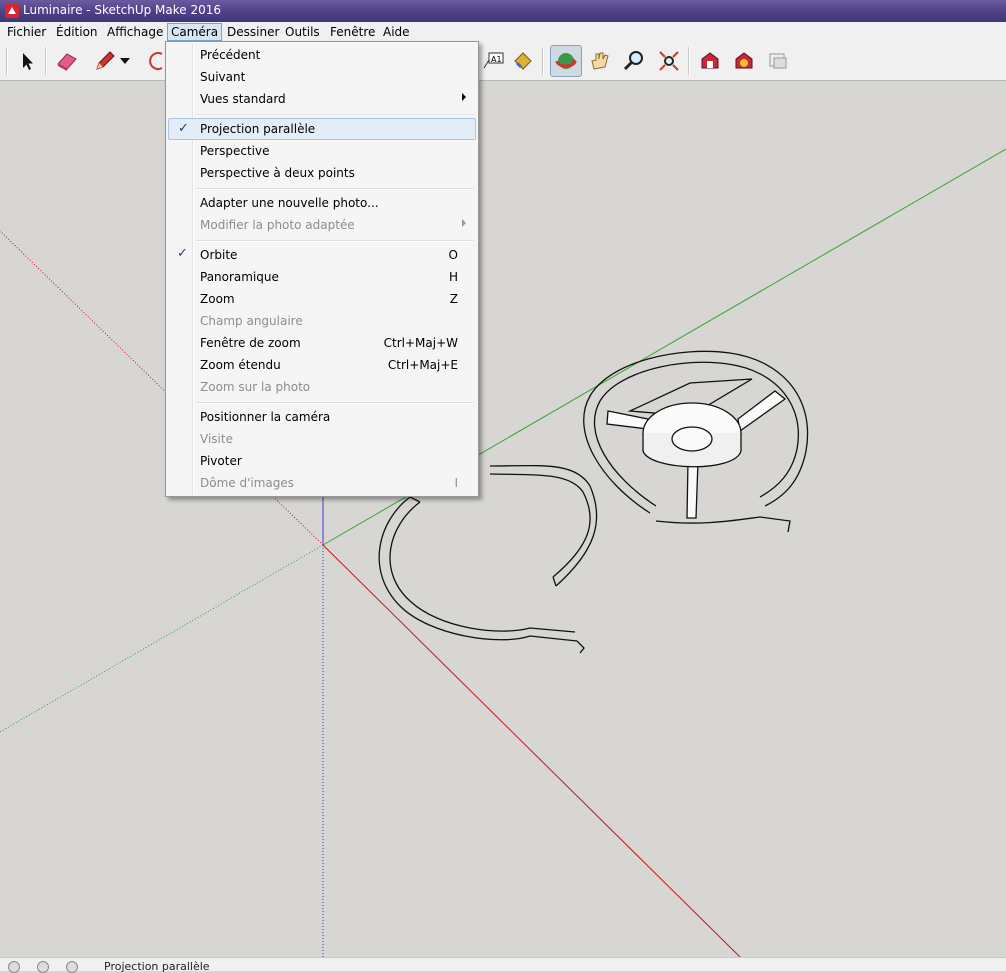  I want to click on eraser-icon, so click(67, 61).